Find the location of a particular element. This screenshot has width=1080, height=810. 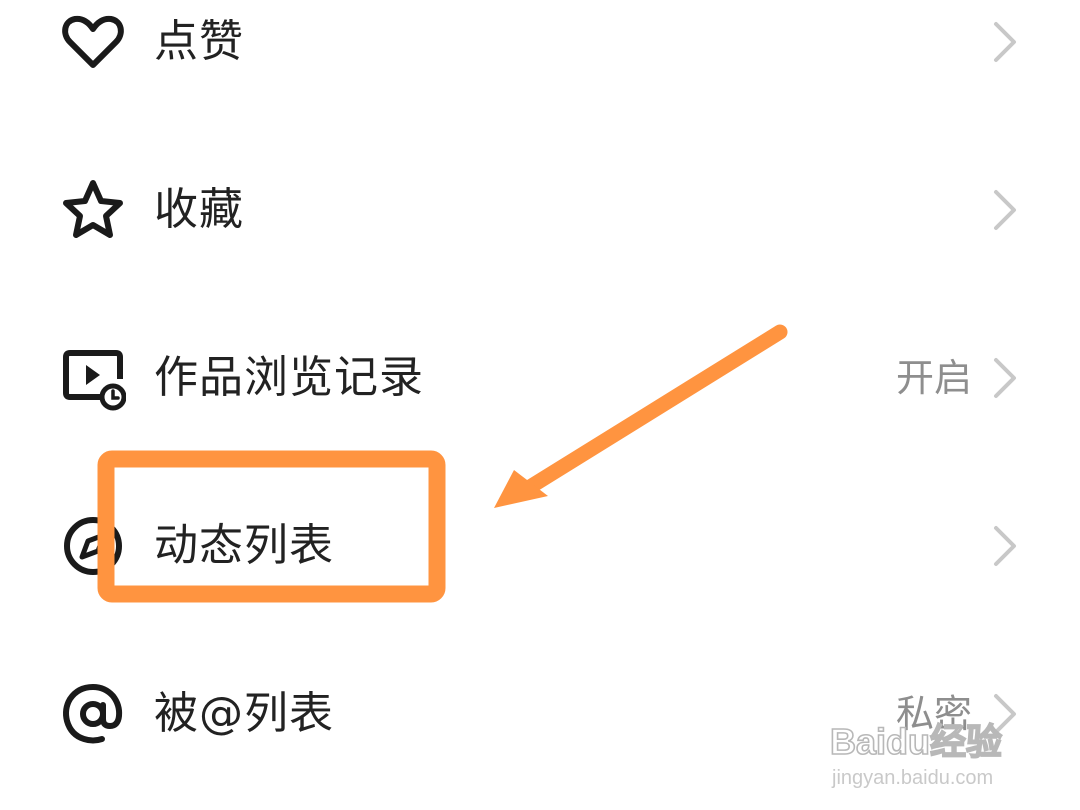

row-browse-history: 作品浏览记录 开启 is located at coordinates (540, 378).